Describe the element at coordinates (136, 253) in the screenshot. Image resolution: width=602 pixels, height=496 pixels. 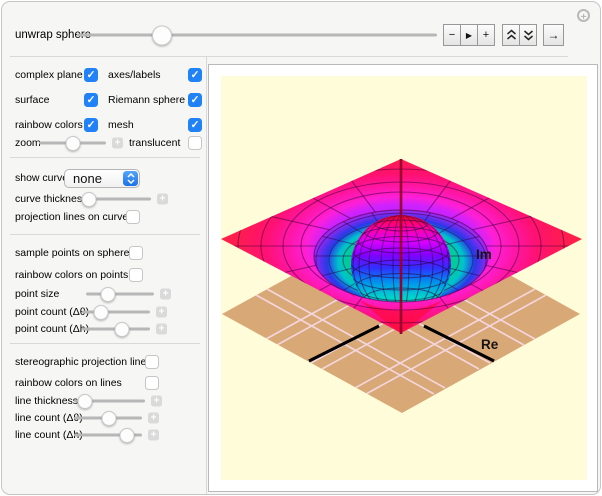
I see `sample-points-checkbox` at that location.